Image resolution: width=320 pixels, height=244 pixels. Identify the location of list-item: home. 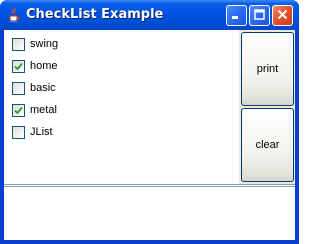
(121, 66).